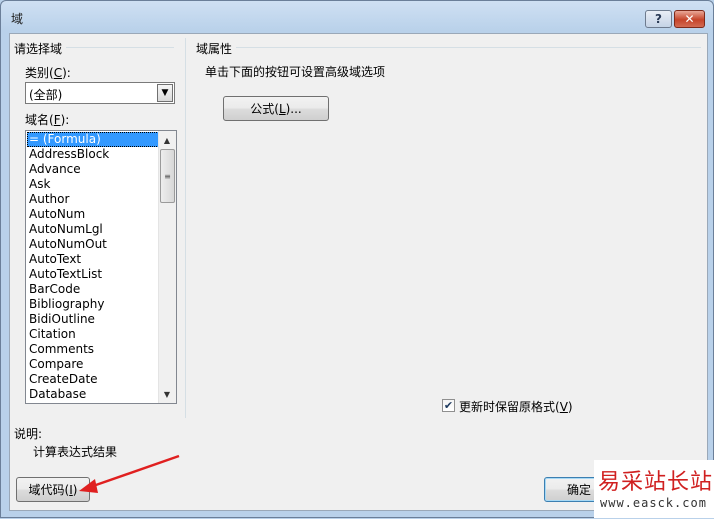 The image size is (714, 519). I want to click on annotation-arrow, so click(129, 473).